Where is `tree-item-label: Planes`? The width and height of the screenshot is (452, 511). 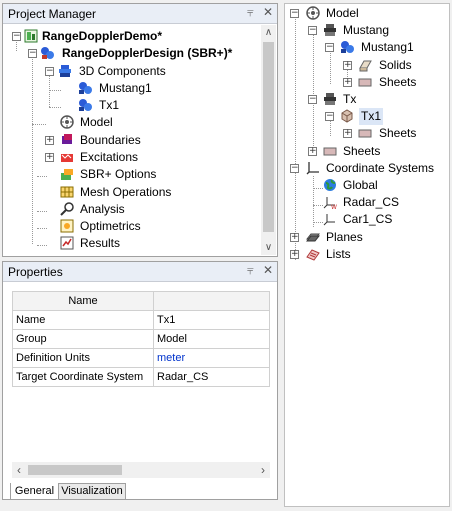 tree-item-label: Planes is located at coordinates (344, 237).